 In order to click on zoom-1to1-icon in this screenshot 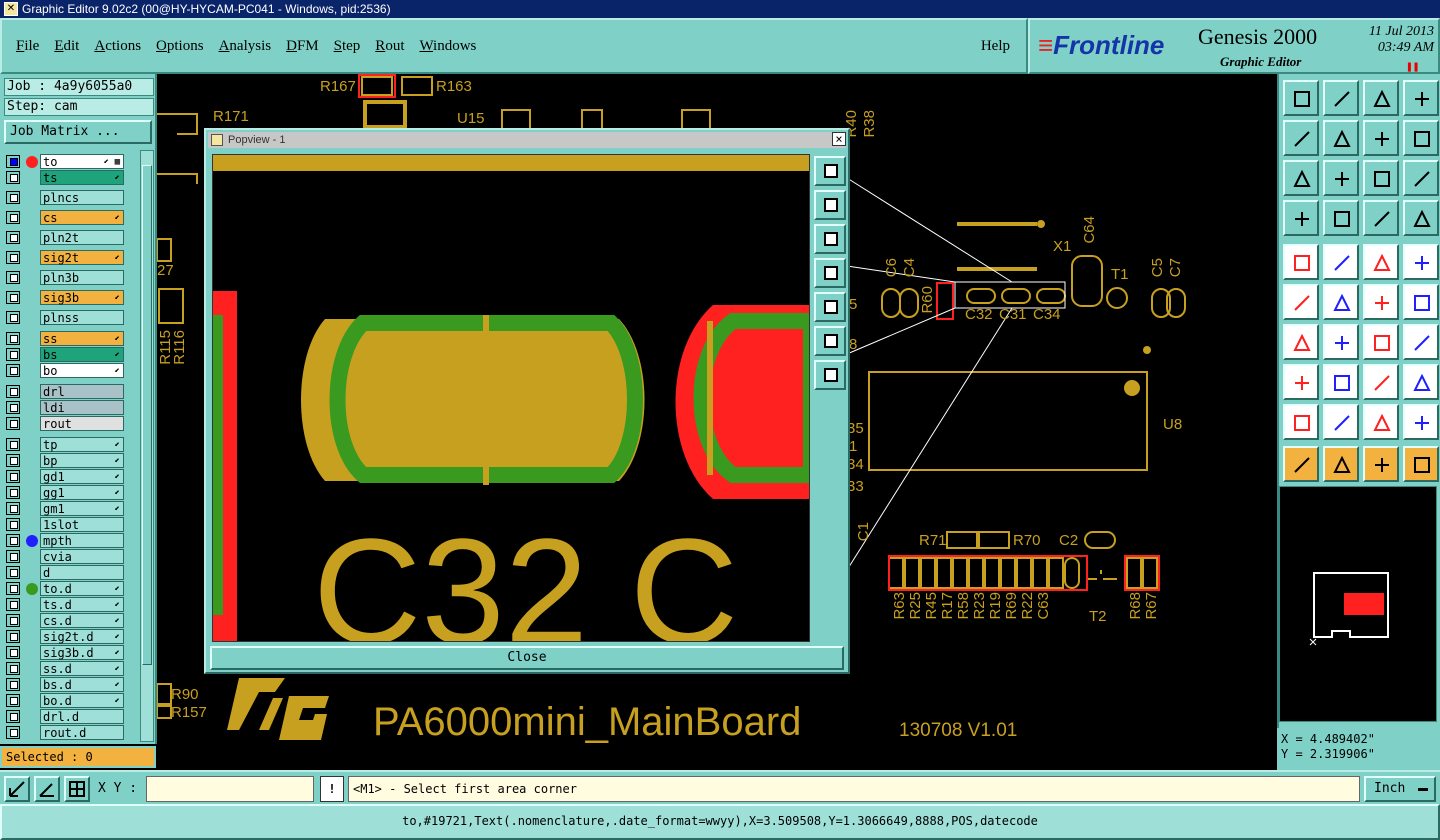, I will do `click(1381, 178)`.